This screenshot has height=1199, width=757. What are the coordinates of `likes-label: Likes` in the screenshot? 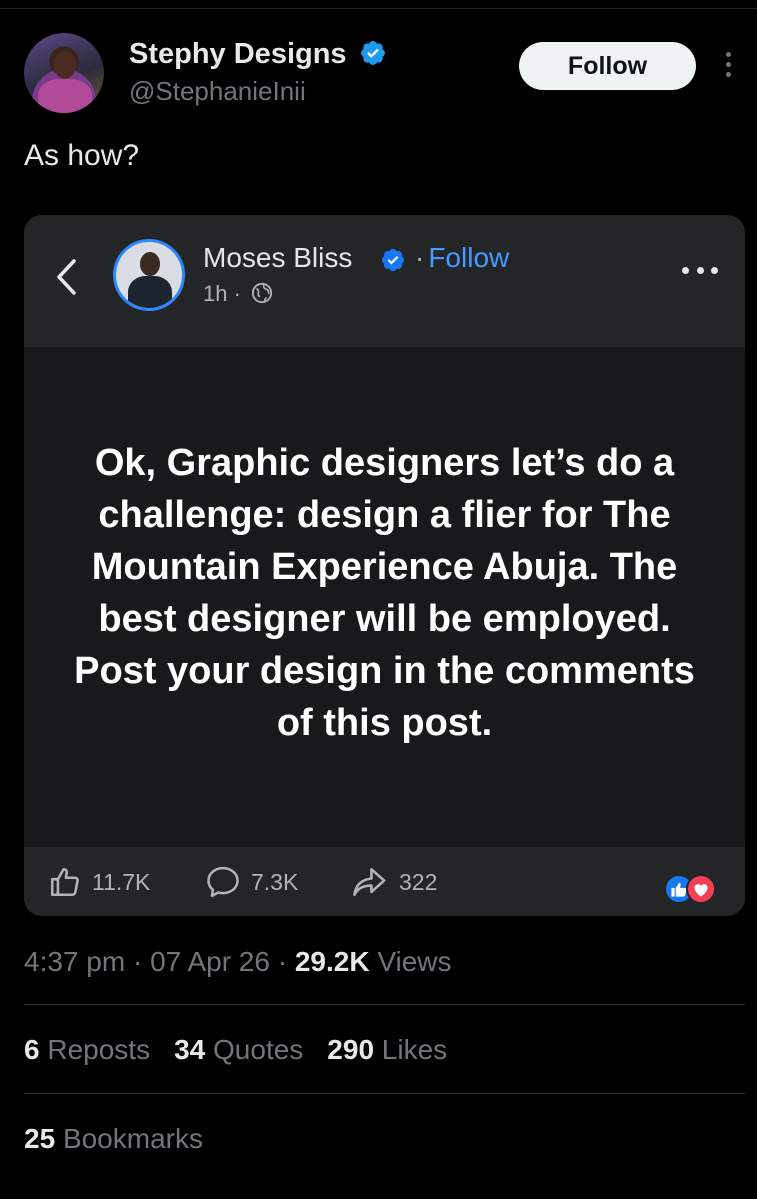 It's located at (414, 1049).